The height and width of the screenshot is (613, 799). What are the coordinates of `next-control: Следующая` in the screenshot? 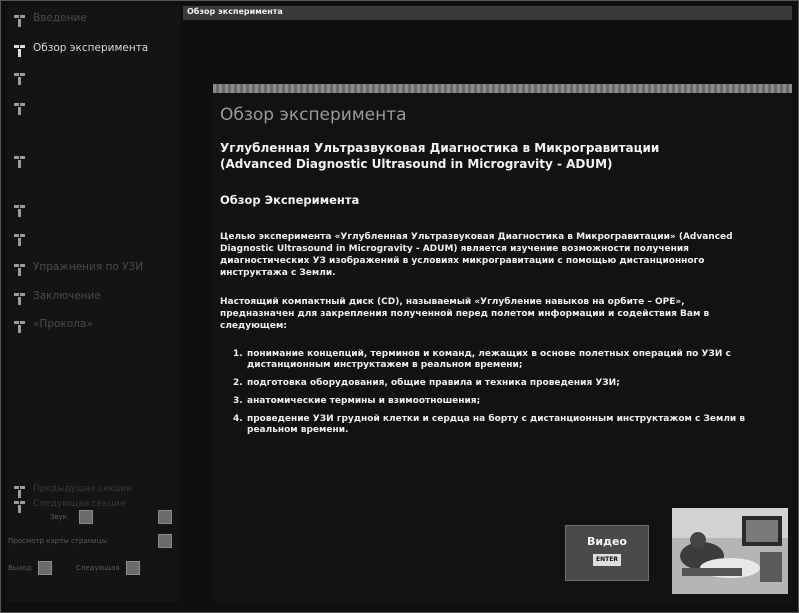 It's located at (108, 568).